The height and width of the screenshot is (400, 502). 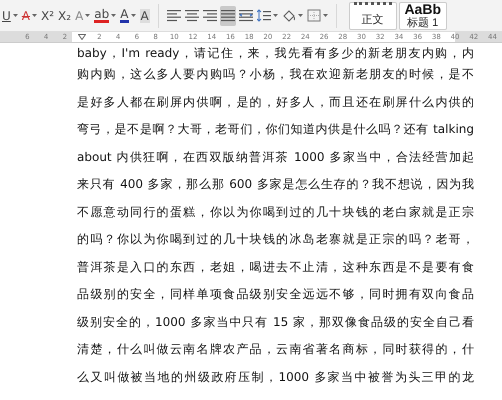 I want to click on style-name: 正文, so click(x=373, y=20).